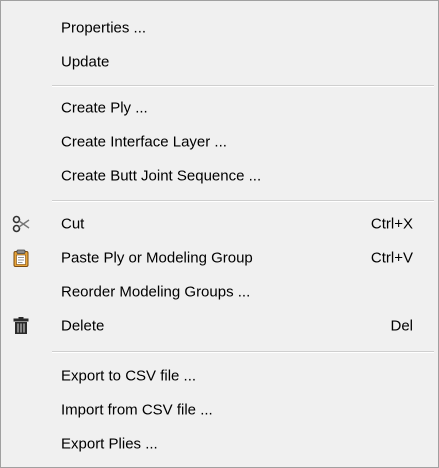  I want to click on menu-item-delete: Delete Del, so click(219, 326).